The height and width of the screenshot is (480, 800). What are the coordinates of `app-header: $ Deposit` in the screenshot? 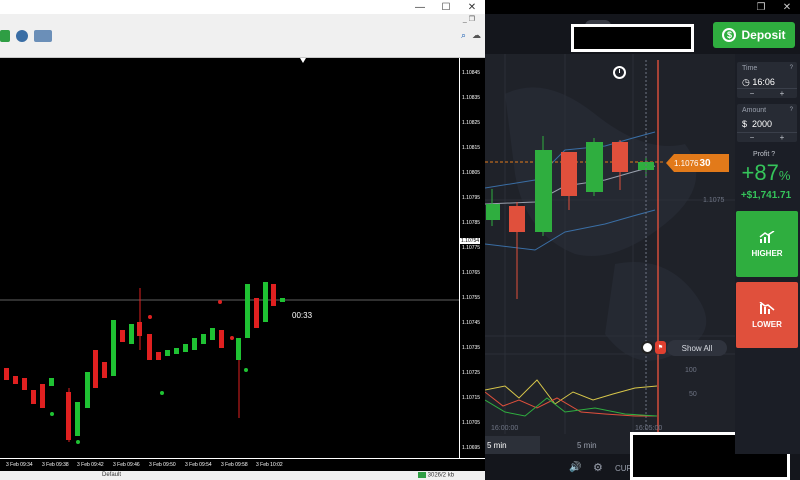 It's located at (642, 34).